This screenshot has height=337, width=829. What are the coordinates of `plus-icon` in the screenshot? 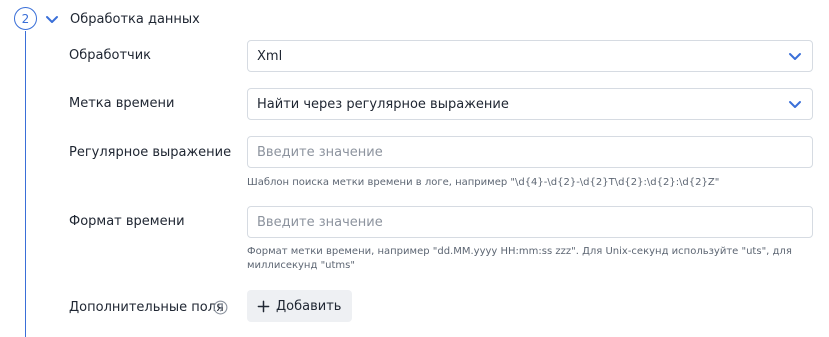 It's located at (263, 306).